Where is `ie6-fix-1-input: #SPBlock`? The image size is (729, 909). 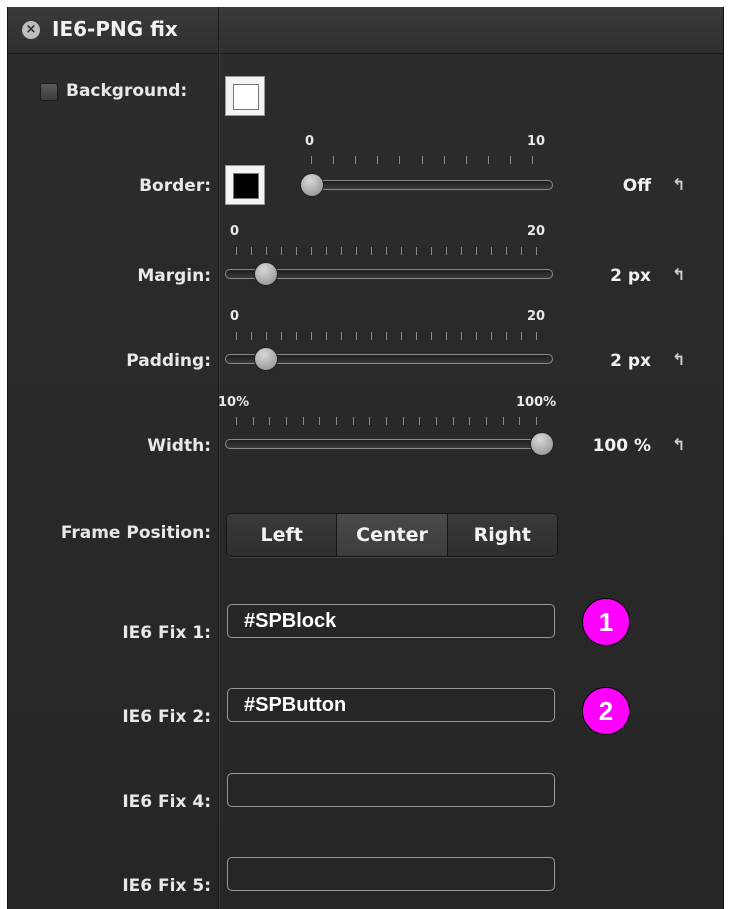
ie6-fix-1-input: #SPBlock is located at coordinates (391, 621).